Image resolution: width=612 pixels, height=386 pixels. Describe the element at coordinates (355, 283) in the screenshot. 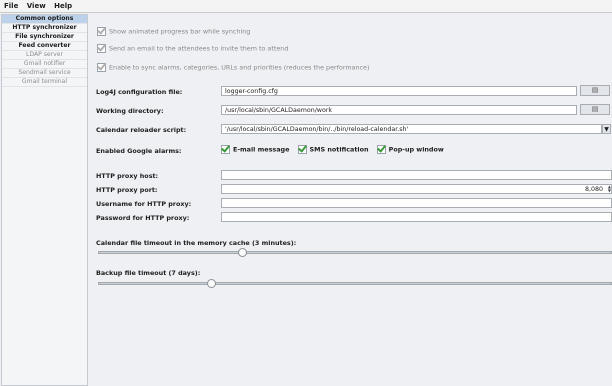

I see `backup-timeout-slider-track` at that location.